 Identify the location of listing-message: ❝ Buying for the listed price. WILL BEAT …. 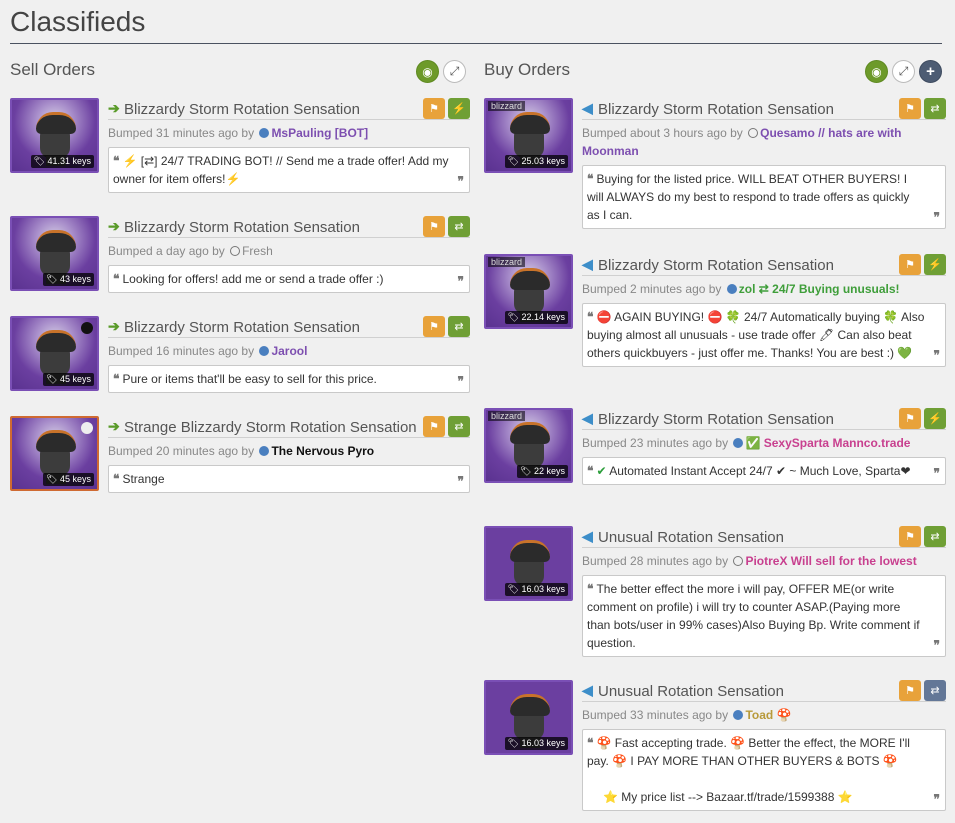
(764, 197).